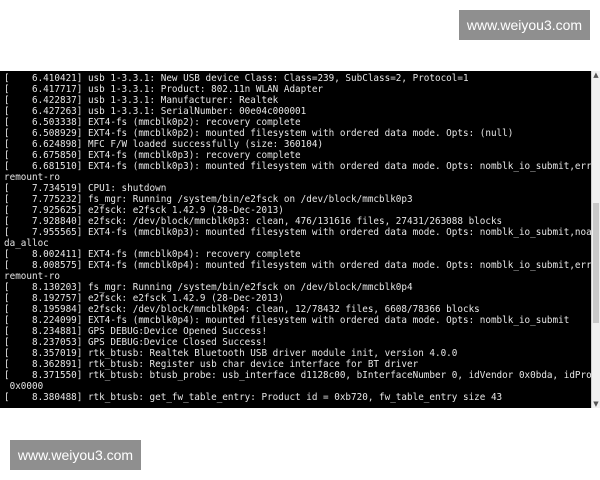 Image resolution: width=600 pixels, height=480 pixels. Describe the element at coordinates (596, 75) in the screenshot. I see `scroll-up-icon: ▲` at that location.